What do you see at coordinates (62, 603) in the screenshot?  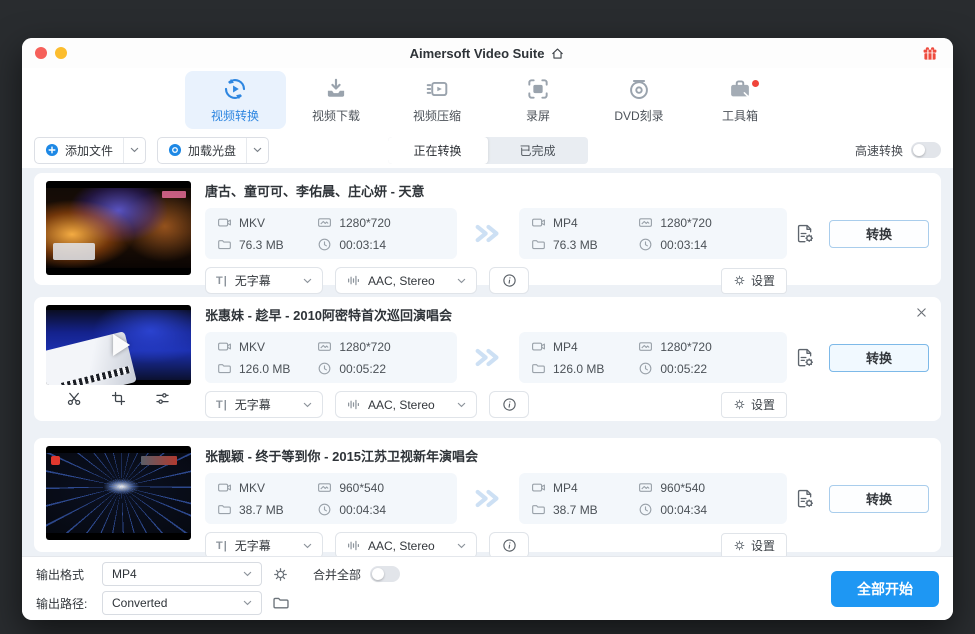 I see `output-path-label: 输出路径:` at bounding box center [62, 603].